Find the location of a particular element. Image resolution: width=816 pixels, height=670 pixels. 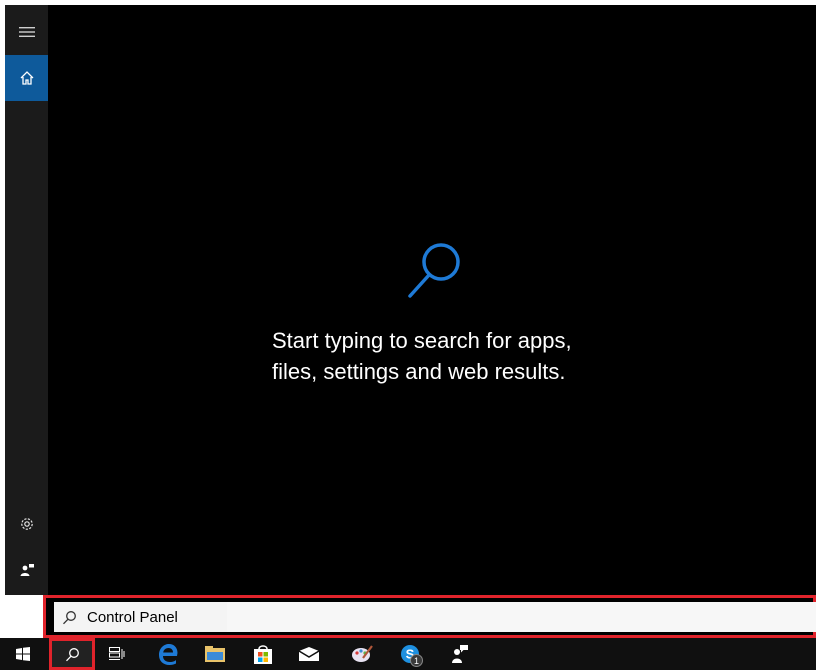

search-box is located at coordinates (435, 617).